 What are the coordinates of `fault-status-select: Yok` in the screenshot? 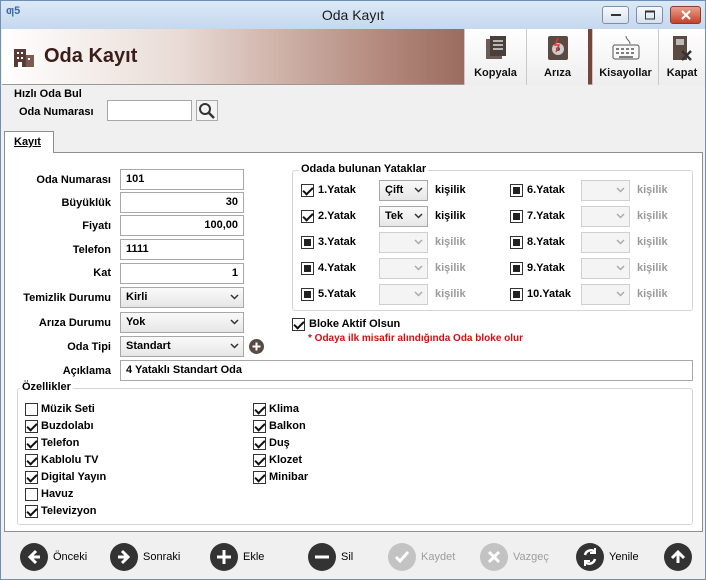 It's located at (182, 322).